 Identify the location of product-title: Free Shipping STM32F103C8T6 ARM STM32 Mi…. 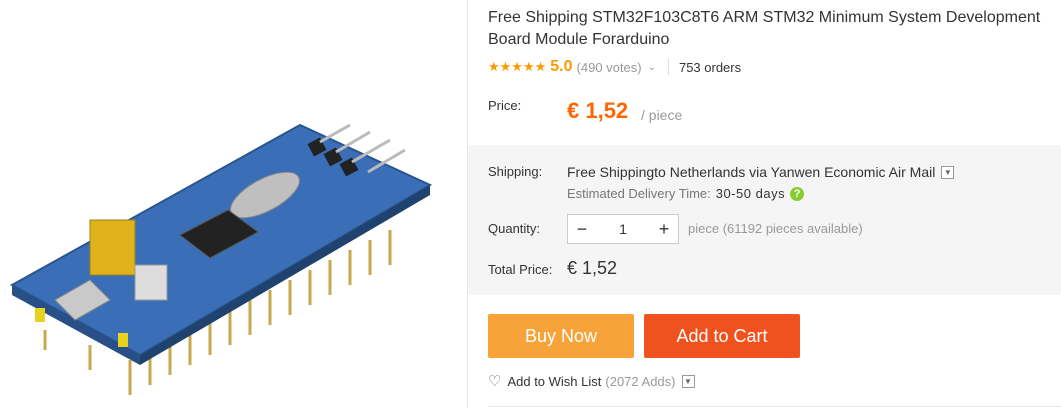
(764, 28).